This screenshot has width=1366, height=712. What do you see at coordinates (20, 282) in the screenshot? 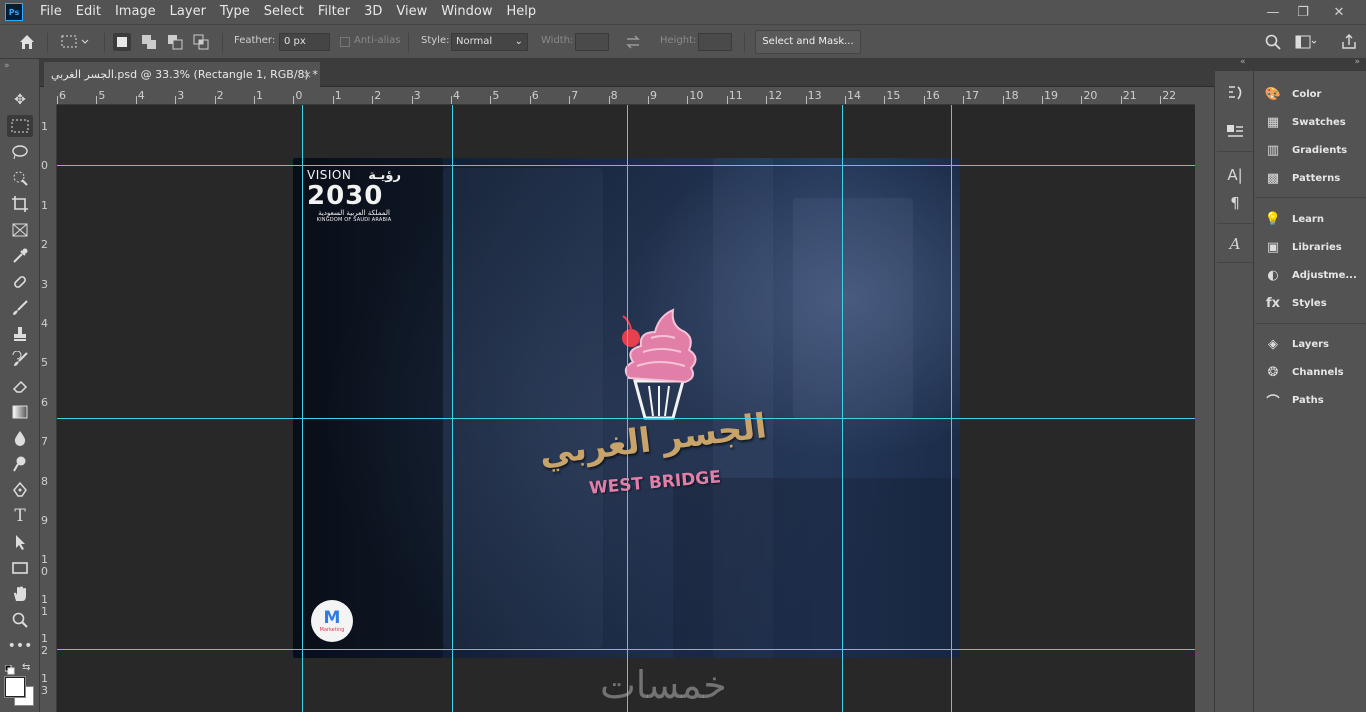
I see `healing-brush-tool-icon` at bounding box center [20, 282].